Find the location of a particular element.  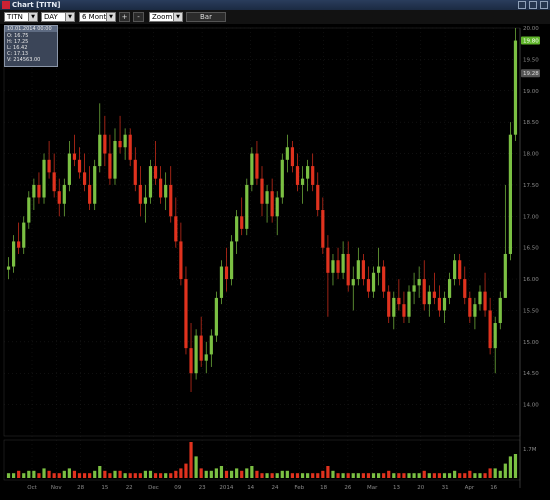

range-select: 6 Months ▼ is located at coordinates (97, 17).